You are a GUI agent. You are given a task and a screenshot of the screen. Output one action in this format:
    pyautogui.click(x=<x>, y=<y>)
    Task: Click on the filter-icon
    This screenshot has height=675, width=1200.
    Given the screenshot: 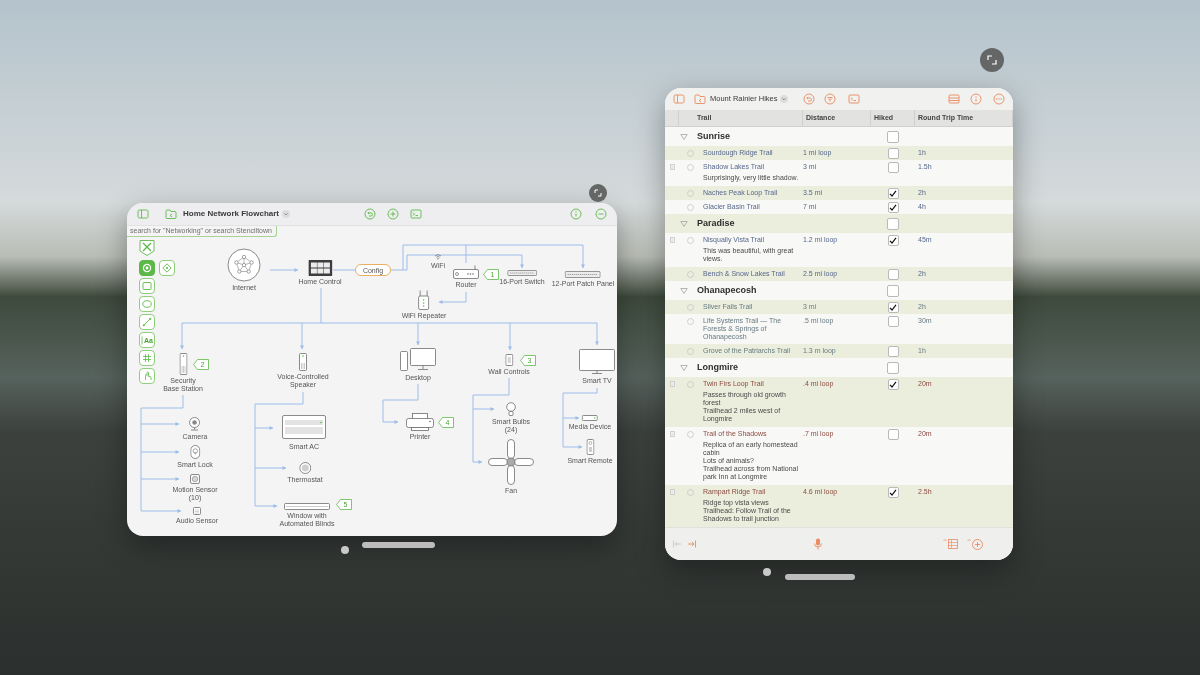 What is the action you would take?
    pyautogui.click(x=829, y=99)
    